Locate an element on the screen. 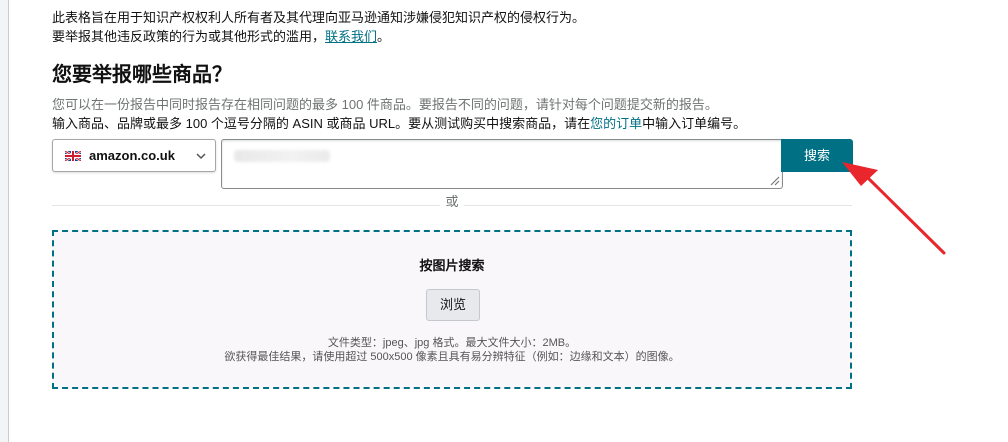 The height and width of the screenshot is (442, 1008). marketplace-selected: amazon.co.uk is located at coordinates (132, 155).